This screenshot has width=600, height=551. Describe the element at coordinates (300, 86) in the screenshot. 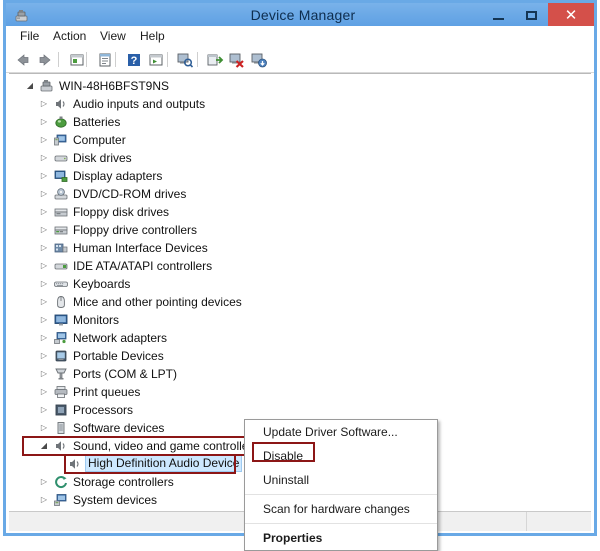

I see `tree-node-root: ◢ WIN-48H6BFST9NS` at that location.